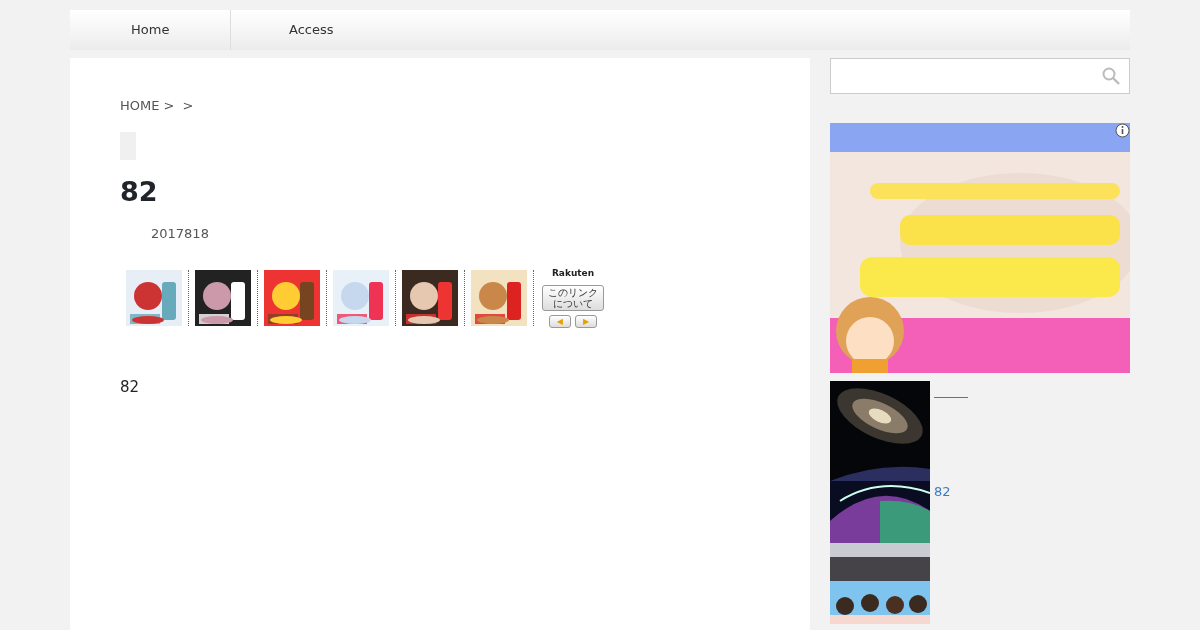 The width and height of the screenshot is (1200, 630). What do you see at coordinates (980, 76) in the screenshot?
I see `search-field` at bounding box center [980, 76].